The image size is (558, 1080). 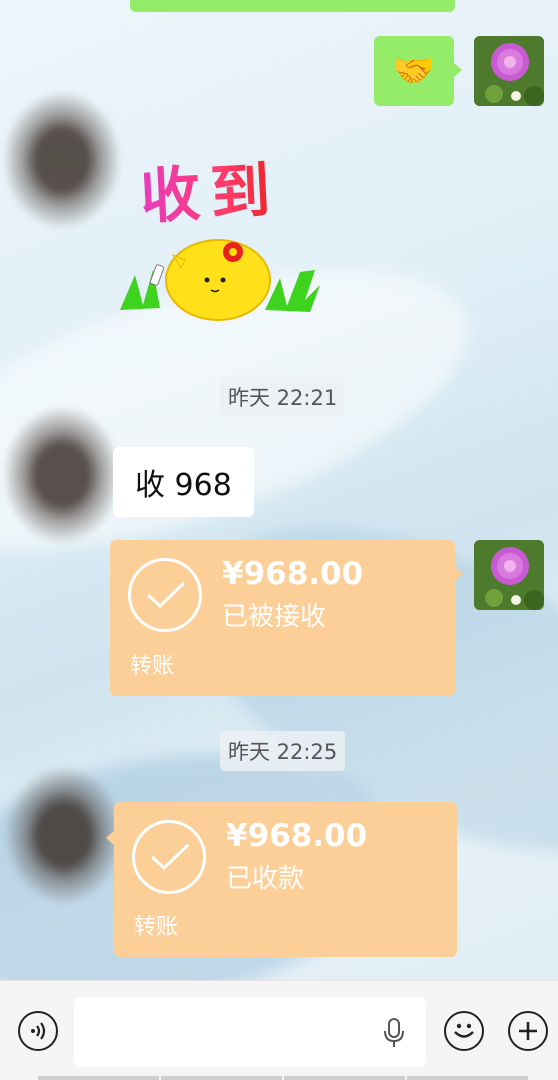 What do you see at coordinates (292, 6) in the screenshot?
I see `previous-message-bubble` at bounding box center [292, 6].